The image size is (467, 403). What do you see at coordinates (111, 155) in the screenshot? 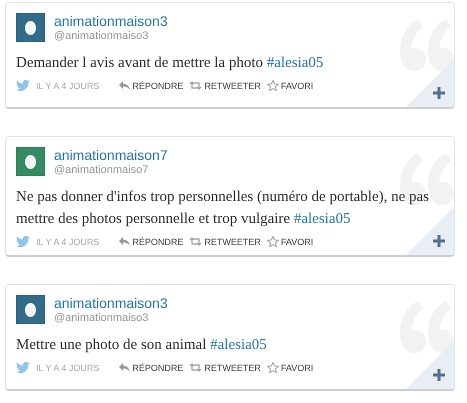
I see `user-name: animationmaison7` at bounding box center [111, 155].